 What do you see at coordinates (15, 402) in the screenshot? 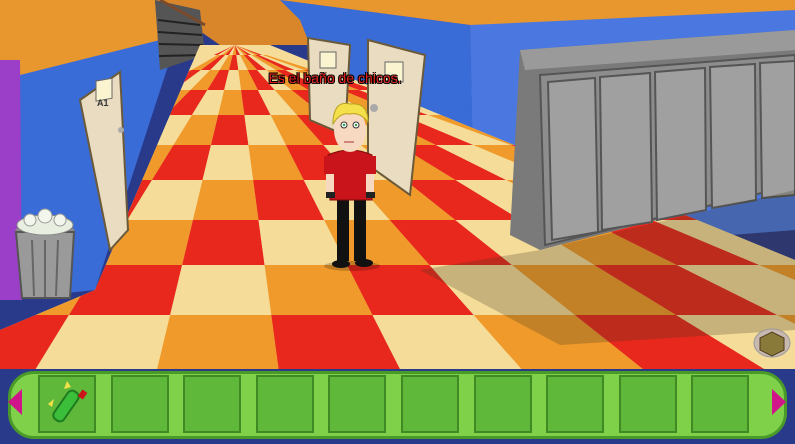
I see `inventory-left-arrow` at bounding box center [15, 402].